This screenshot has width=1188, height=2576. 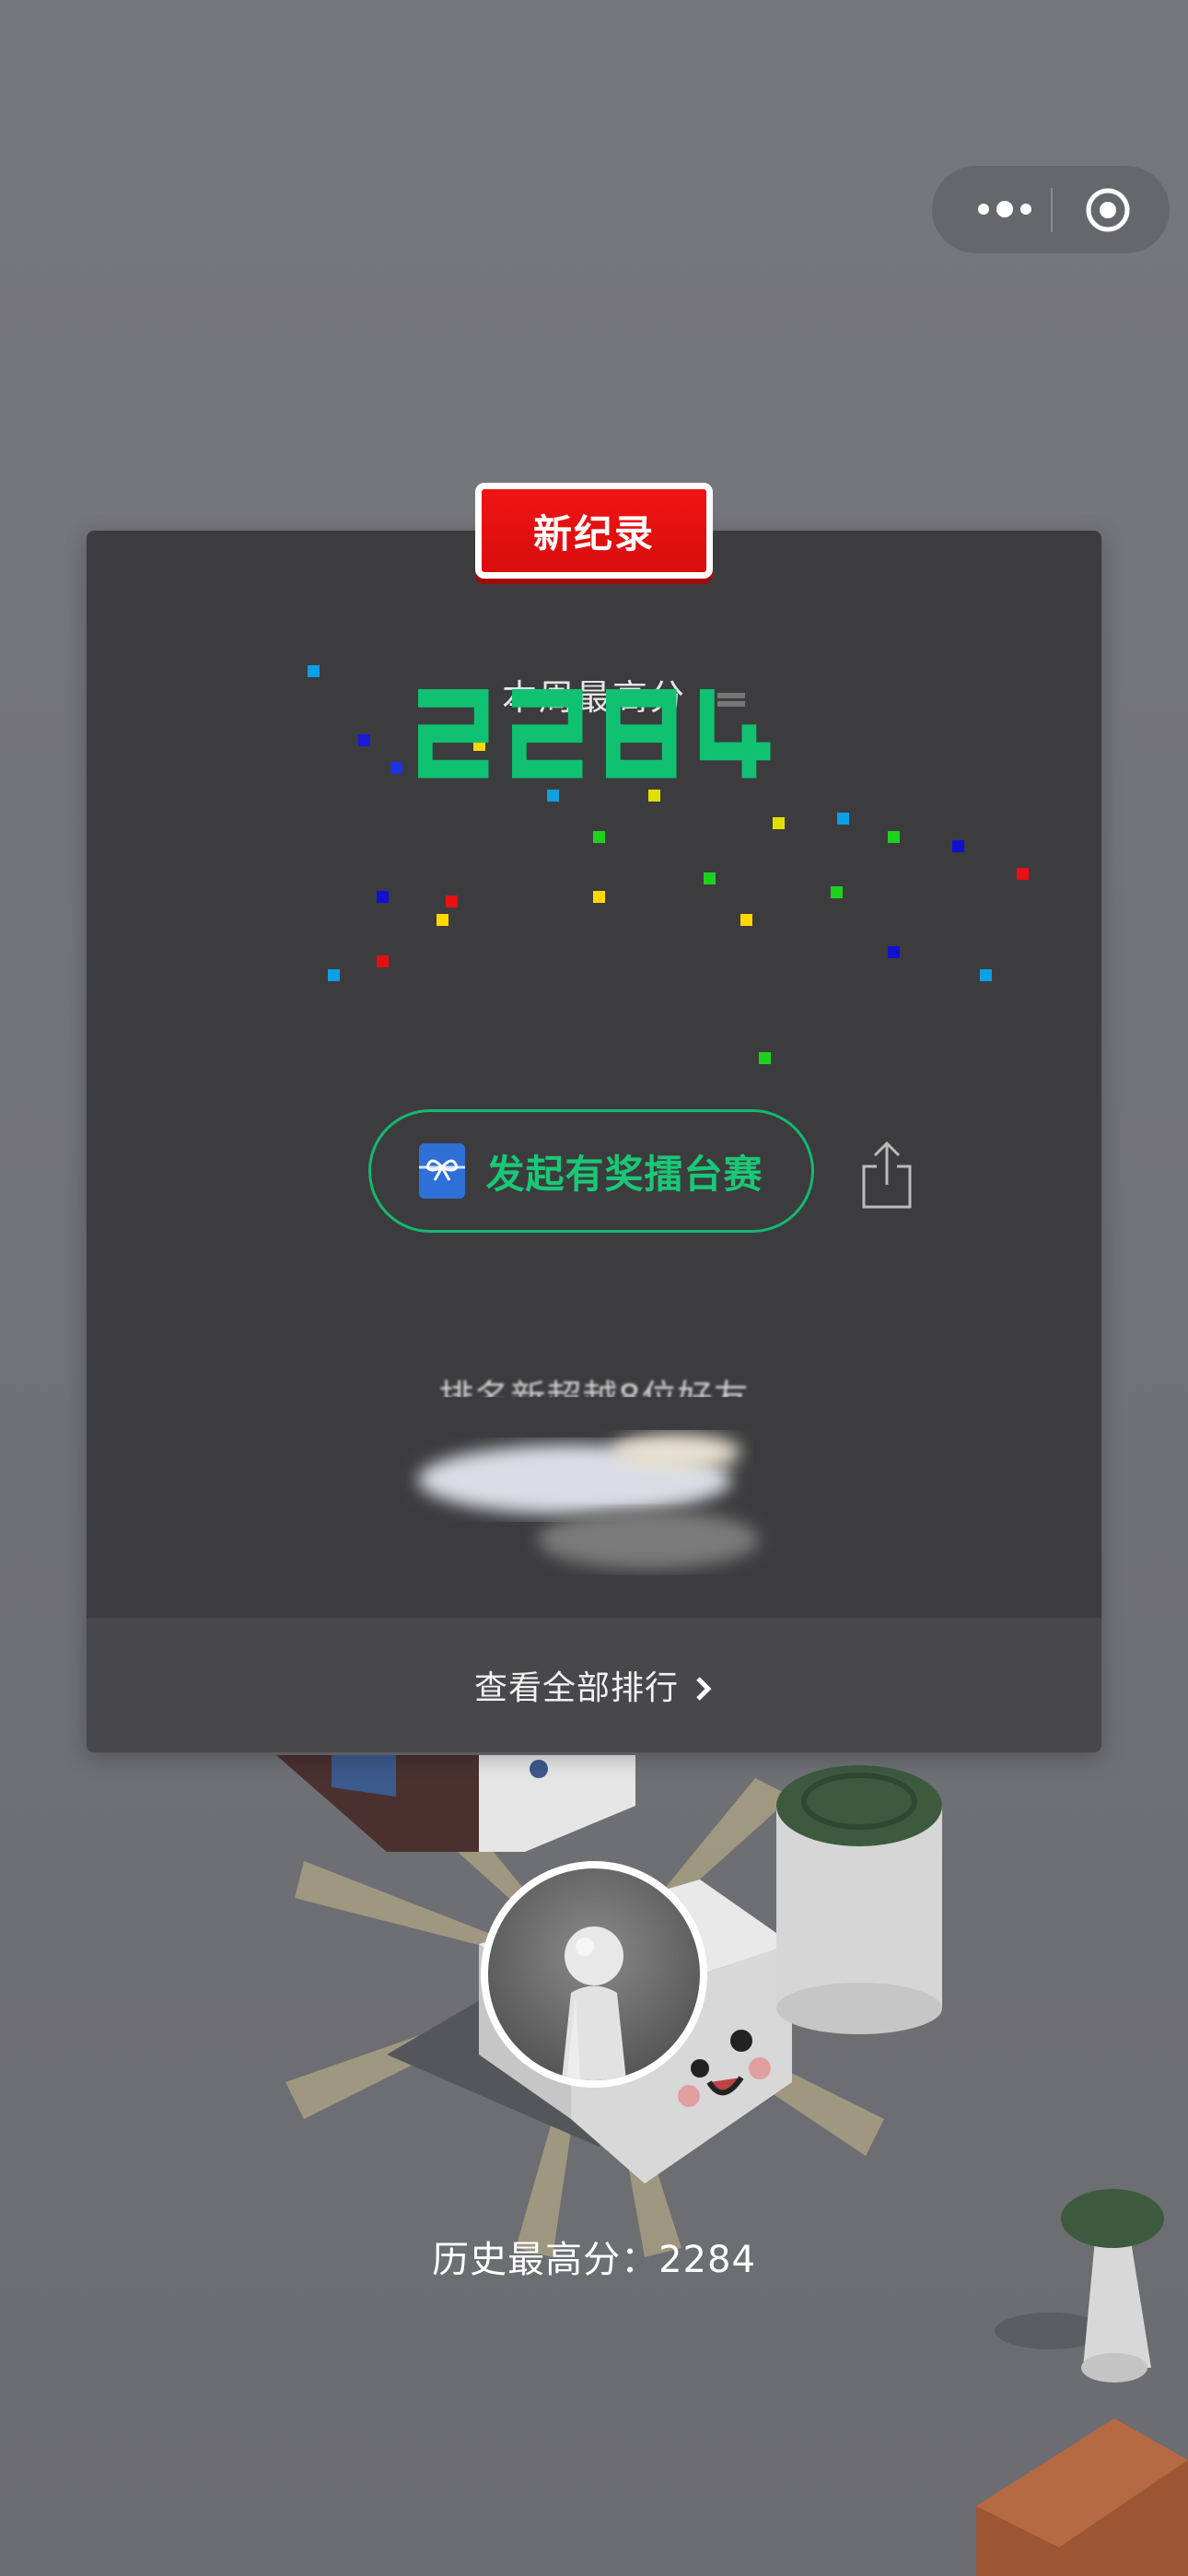 I want to click on new-record-badge: 新纪录, so click(x=594, y=531).